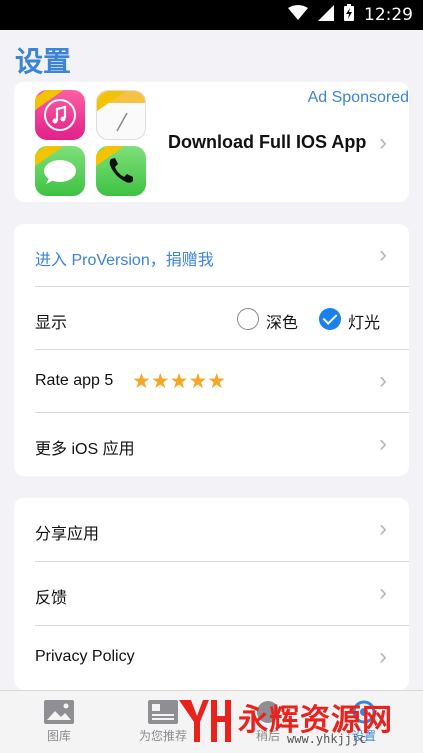 The image size is (423, 753). Describe the element at coordinates (211, 15) in the screenshot. I see `status-bar: 12:29` at that location.